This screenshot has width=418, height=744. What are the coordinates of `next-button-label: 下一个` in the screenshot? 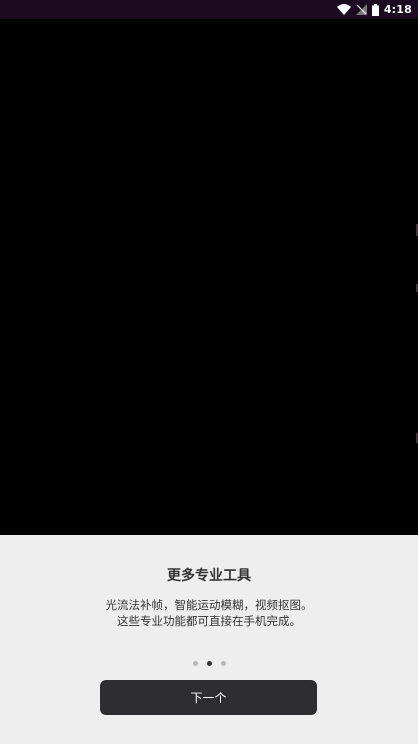 It's located at (208, 698).